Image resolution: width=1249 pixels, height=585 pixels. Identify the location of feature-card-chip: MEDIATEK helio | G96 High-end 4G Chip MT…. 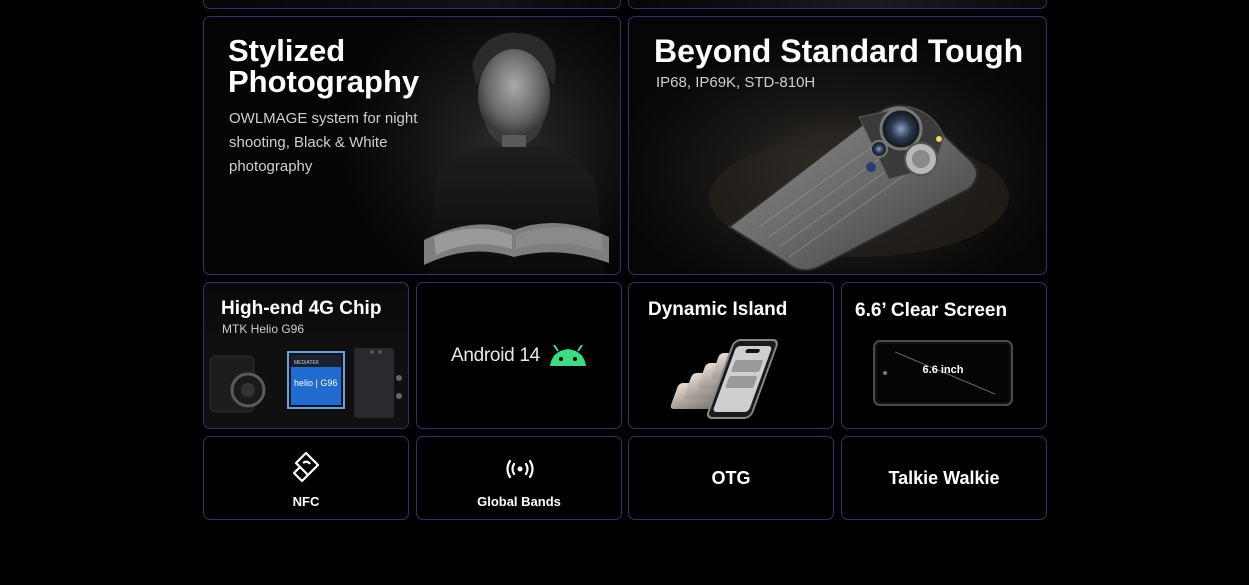
(306, 355).